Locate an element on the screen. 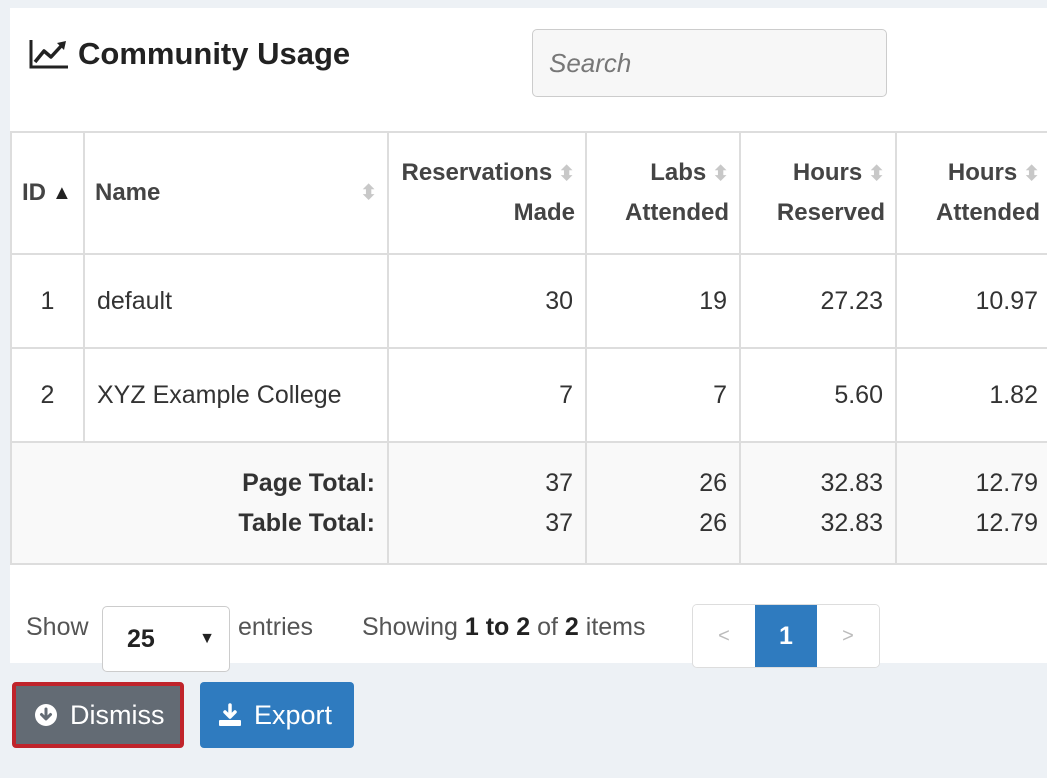 The height and width of the screenshot is (778, 1047). total-hours-reserved: 32.83 32.83 is located at coordinates (818, 503).